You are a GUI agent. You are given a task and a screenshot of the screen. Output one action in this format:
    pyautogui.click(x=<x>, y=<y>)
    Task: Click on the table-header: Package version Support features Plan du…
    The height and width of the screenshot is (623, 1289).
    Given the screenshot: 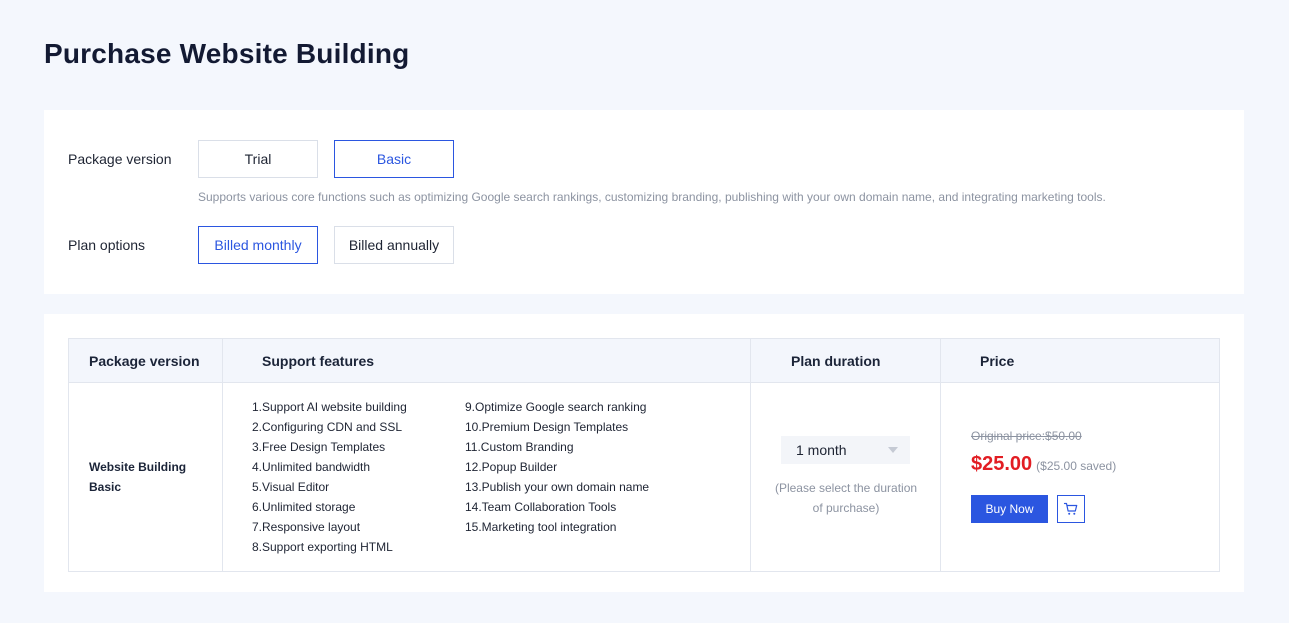 What is the action you would take?
    pyautogui.click(x=644, y=361)
    